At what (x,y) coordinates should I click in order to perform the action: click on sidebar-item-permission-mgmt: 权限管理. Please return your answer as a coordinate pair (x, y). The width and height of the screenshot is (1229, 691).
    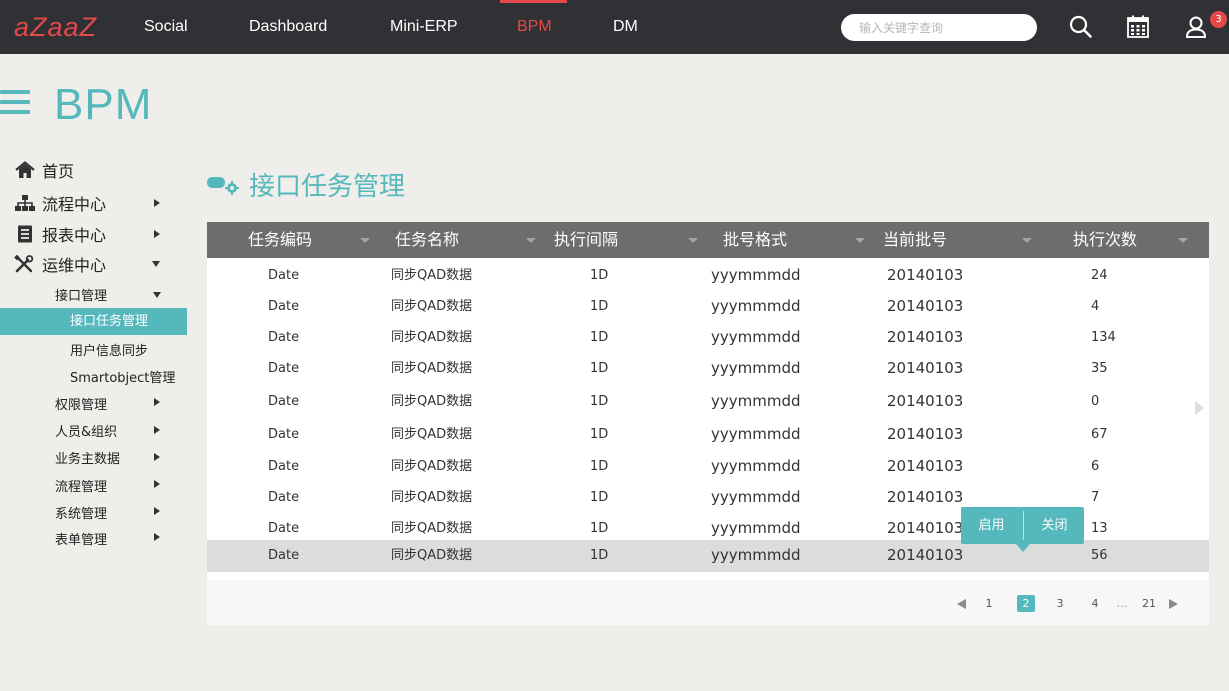
    Looking at the image, I should click on (81, 403).